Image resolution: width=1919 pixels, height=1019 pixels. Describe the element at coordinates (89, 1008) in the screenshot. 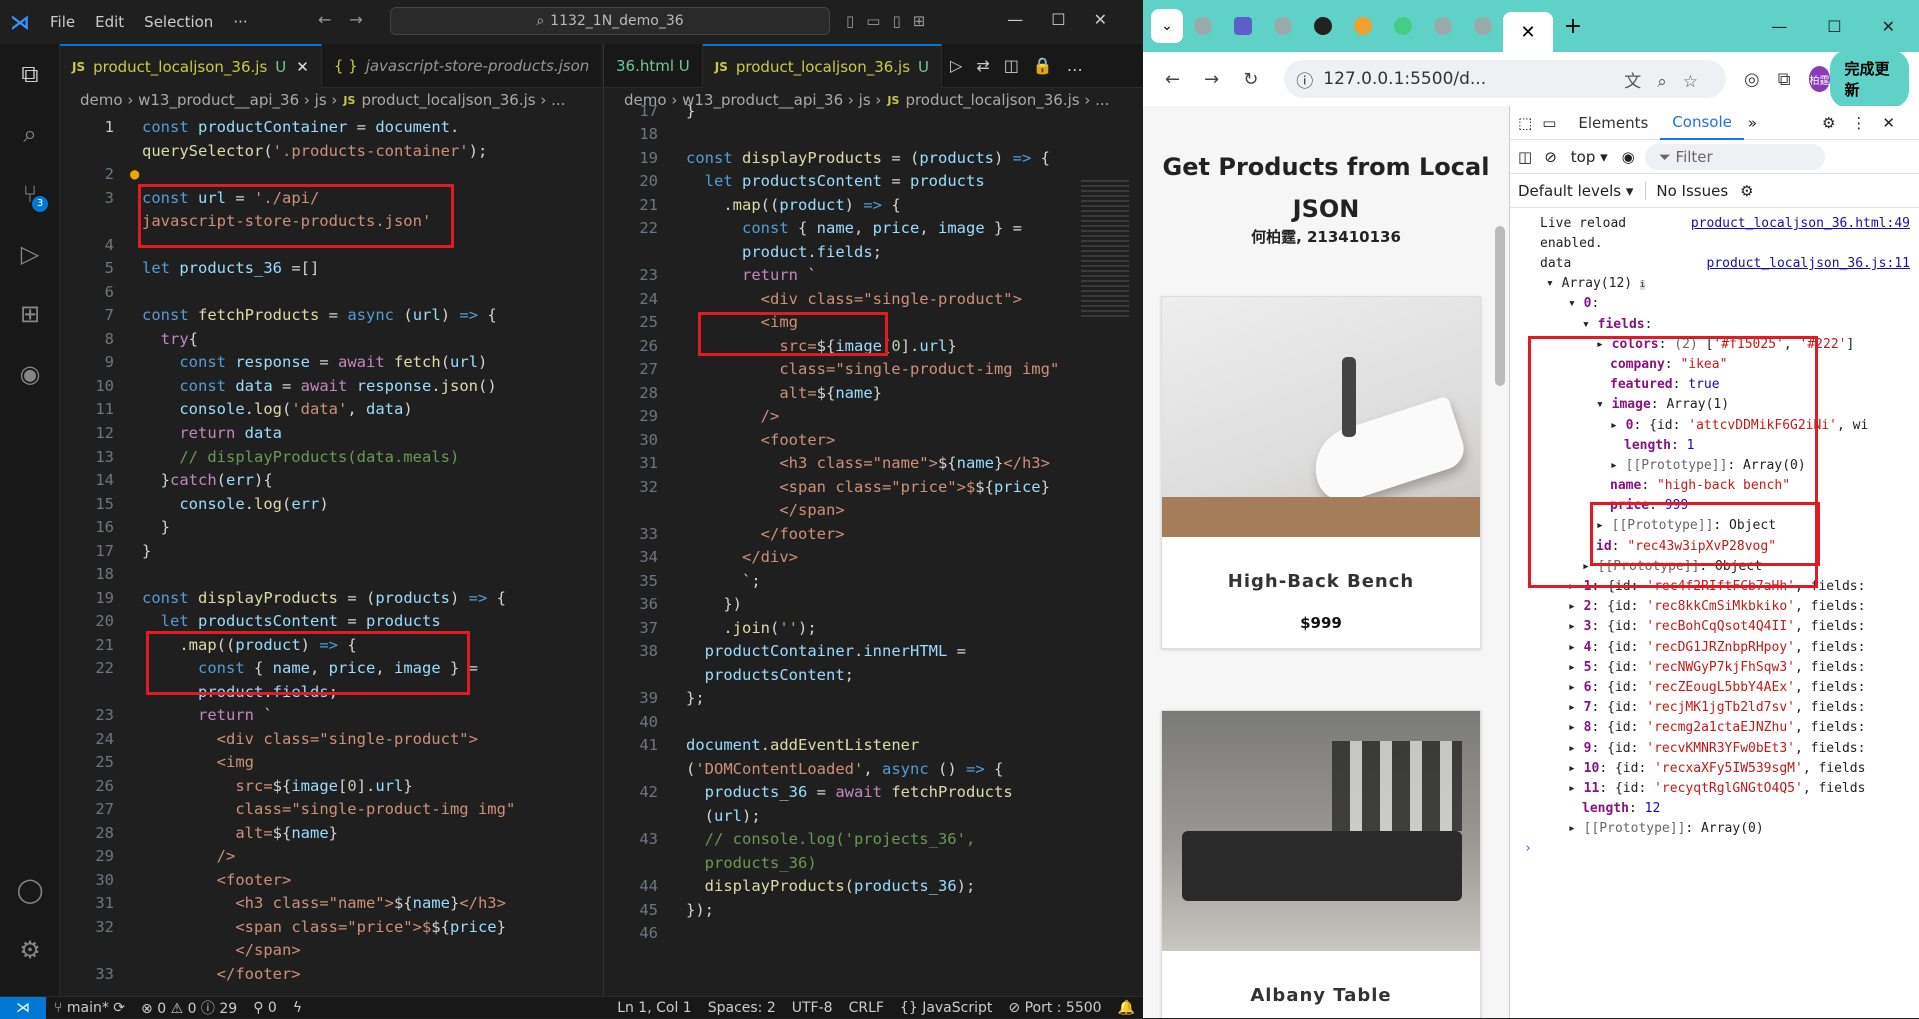

I see `branch-indicator: ⑂ main* ⟳` at that location.